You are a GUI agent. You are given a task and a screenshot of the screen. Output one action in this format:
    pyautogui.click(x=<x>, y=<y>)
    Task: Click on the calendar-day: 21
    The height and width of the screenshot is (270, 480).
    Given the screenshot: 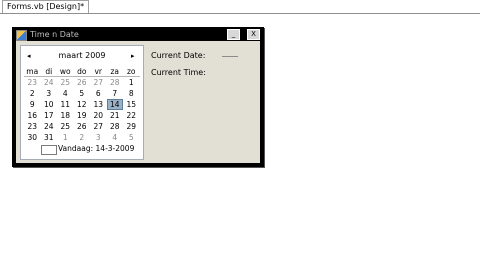 What is the action you would take?
    pyautogui.click(x=115, y=115)
    